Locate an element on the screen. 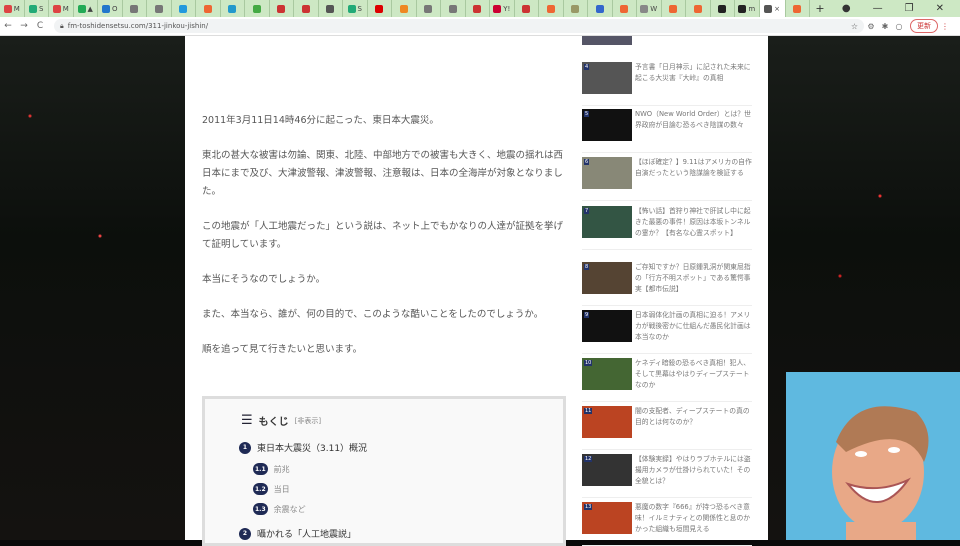  article-thumbnail: 7 is located at coordinates (607, 222).